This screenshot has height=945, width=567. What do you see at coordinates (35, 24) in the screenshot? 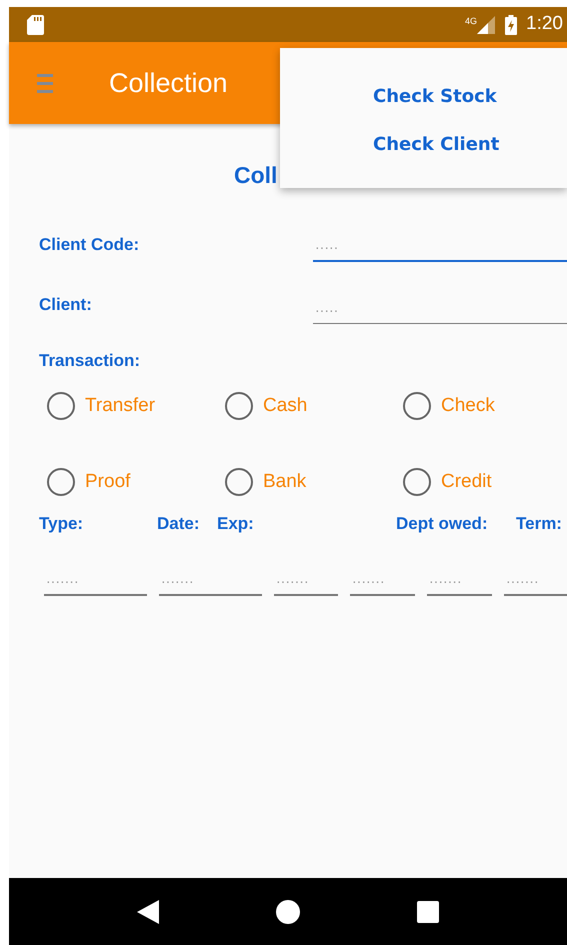
I see `sd-card-icon` at bounding box center [35, 24].